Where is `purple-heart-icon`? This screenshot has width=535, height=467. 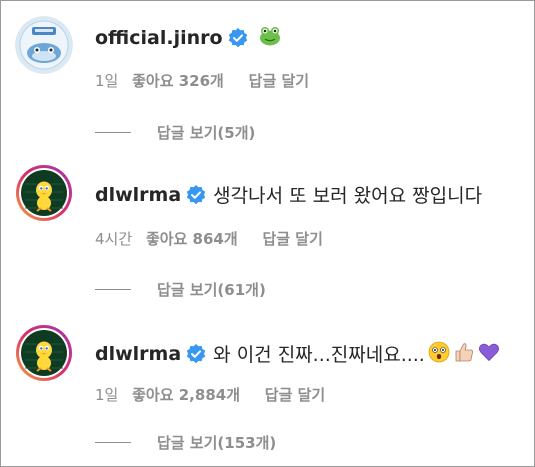
purple-heart-icon is located at coordinates (489, 354).